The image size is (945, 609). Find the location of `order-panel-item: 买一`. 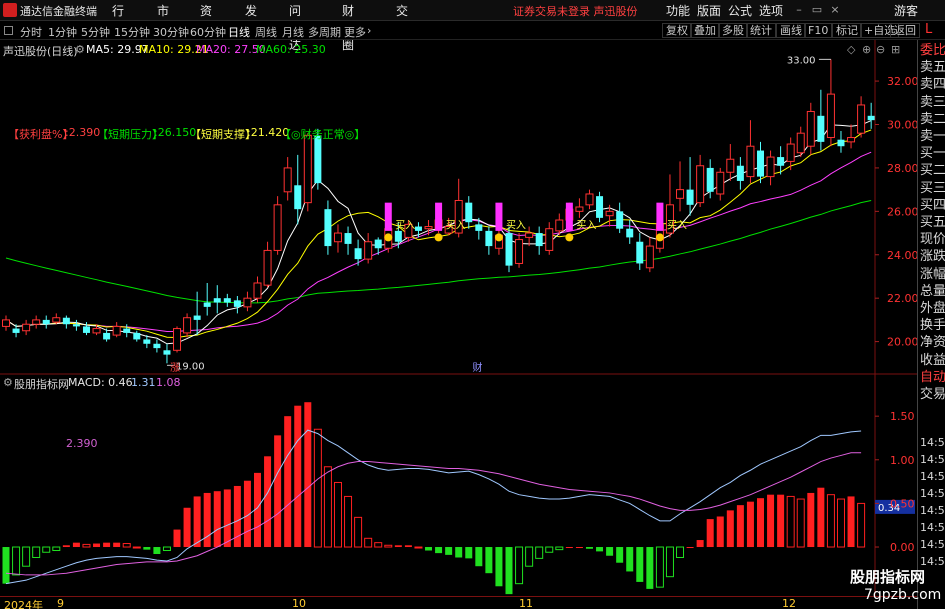

order-panel-item: 买一 is located at coordinates (932, 153).